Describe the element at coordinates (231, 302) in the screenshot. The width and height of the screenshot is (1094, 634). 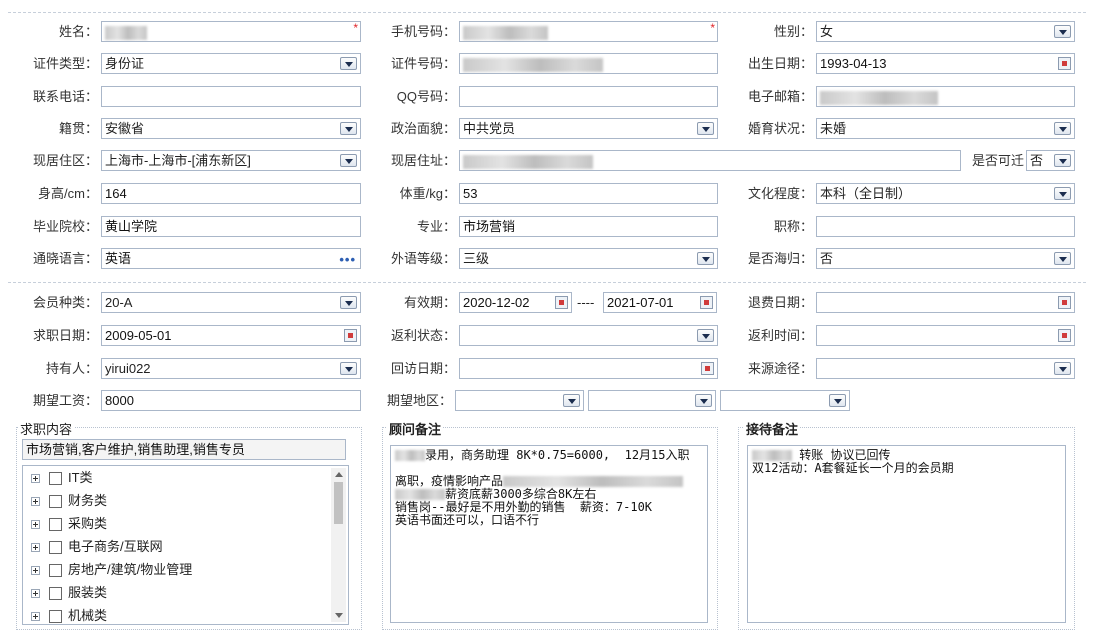
I see `member-type-select: 20-A` at that location.